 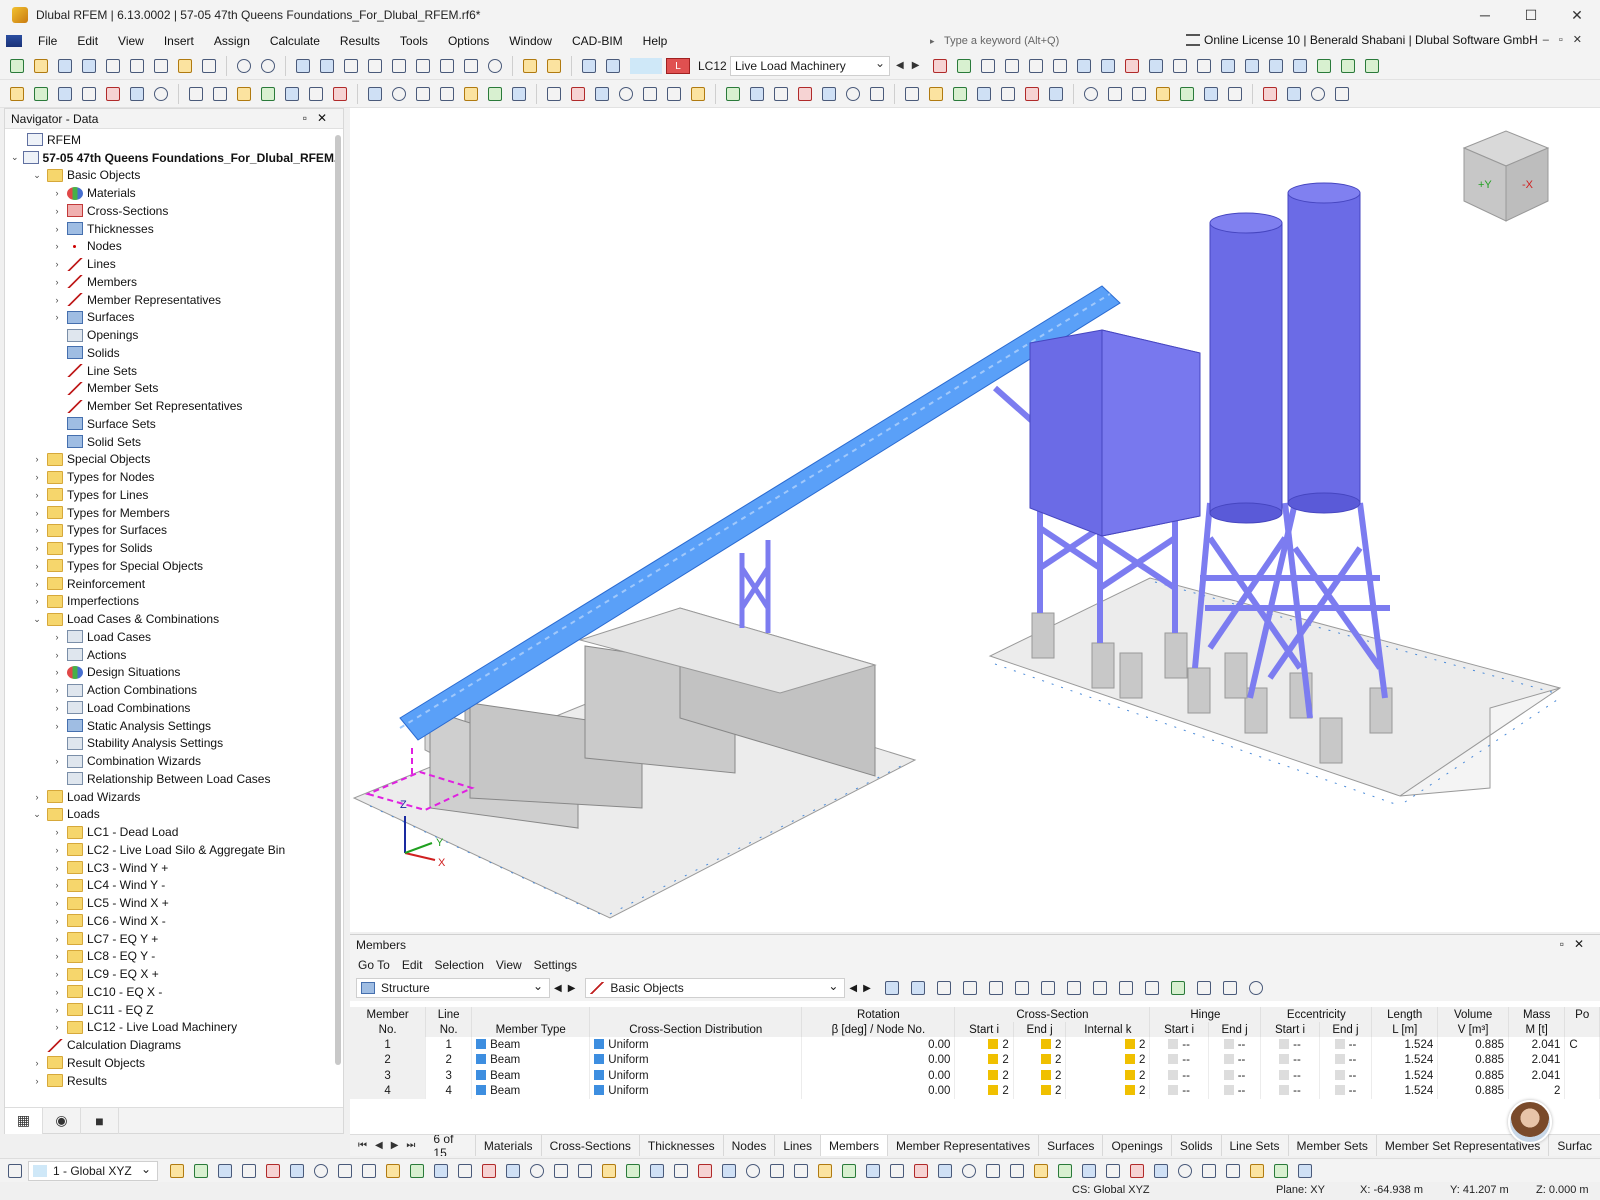 What do you see at coordinates (655, 41) in the screenshot?
I see `menu-help: Help` at bounding box center [655, 41].